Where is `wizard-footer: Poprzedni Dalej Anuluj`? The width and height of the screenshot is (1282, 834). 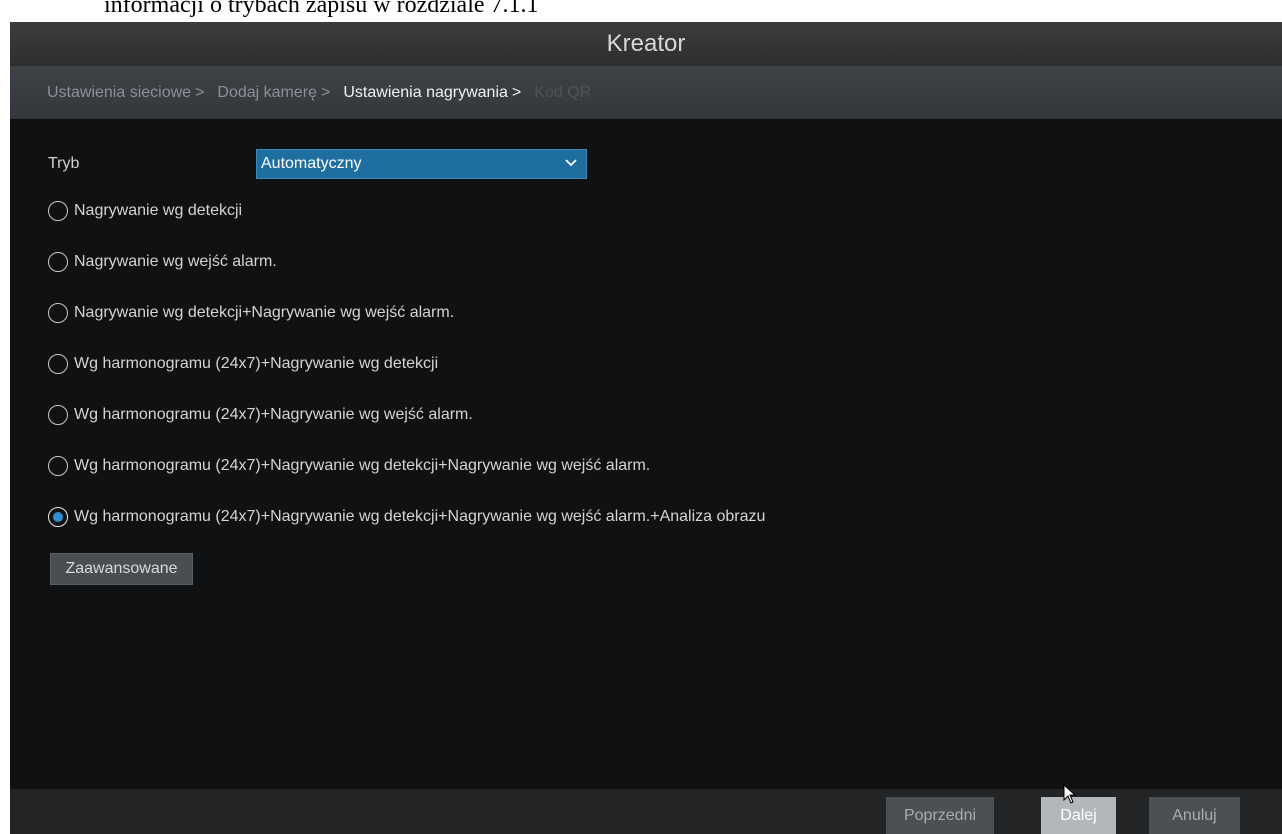
wizard-footer: Poprzedni Dalej Anuluj is located at coordinates (646, 811).